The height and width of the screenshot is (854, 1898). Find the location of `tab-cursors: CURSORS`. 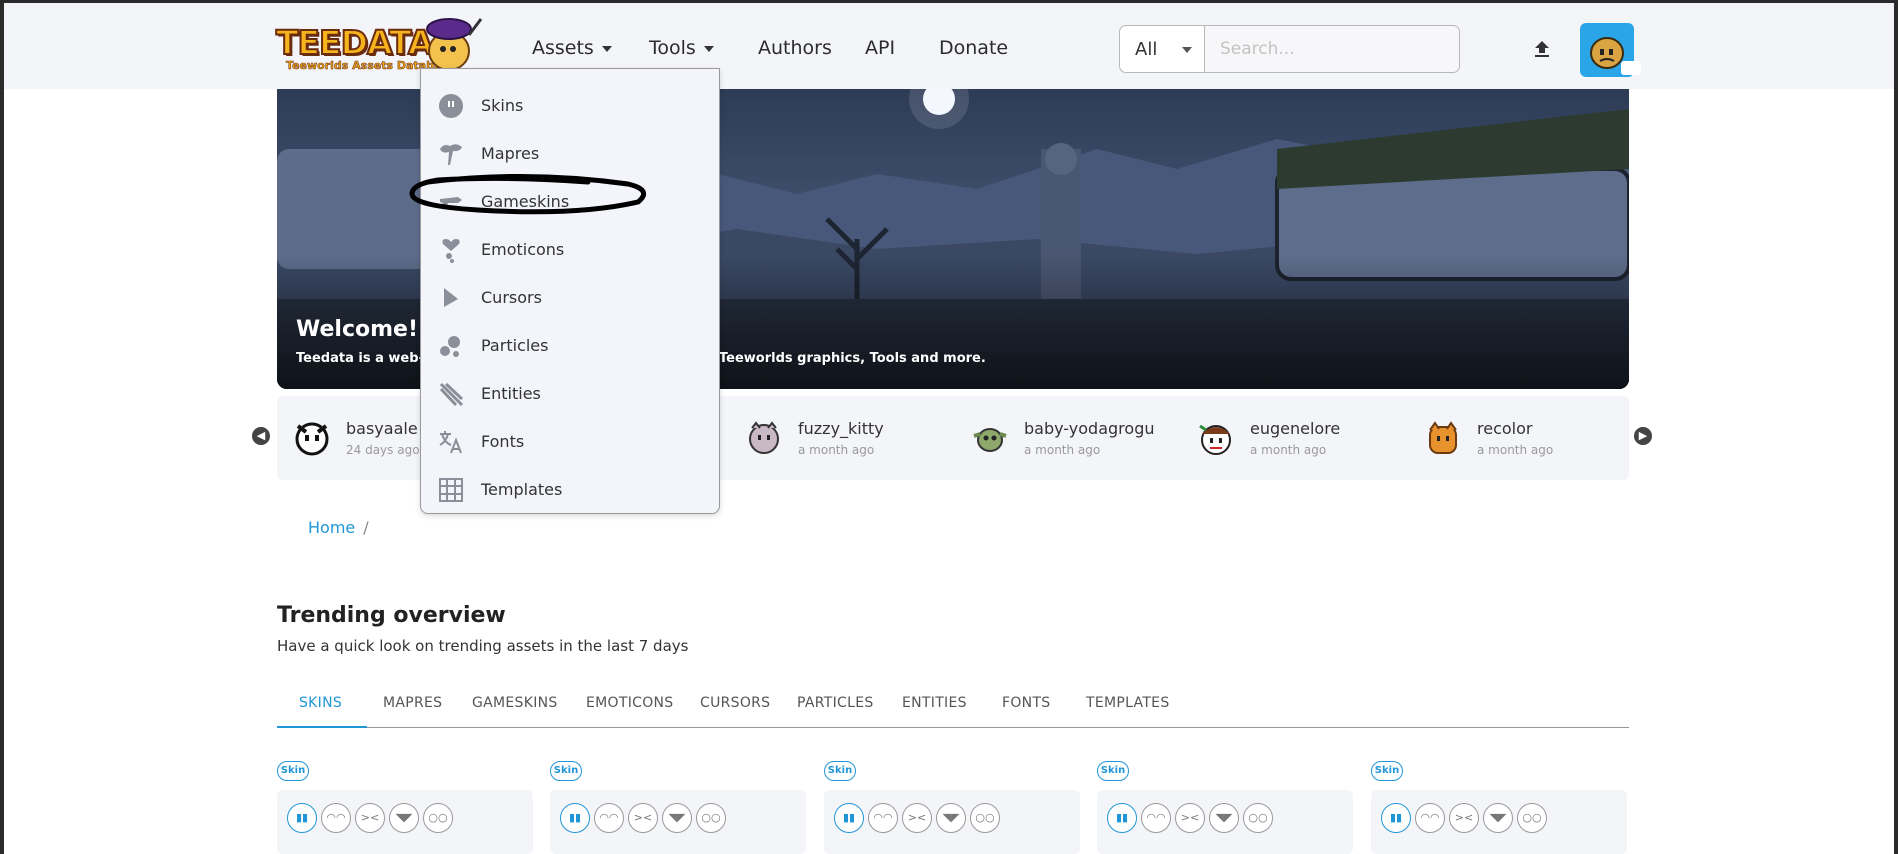

tab-cursors: CURSORS is located at coordinates (735, 703).